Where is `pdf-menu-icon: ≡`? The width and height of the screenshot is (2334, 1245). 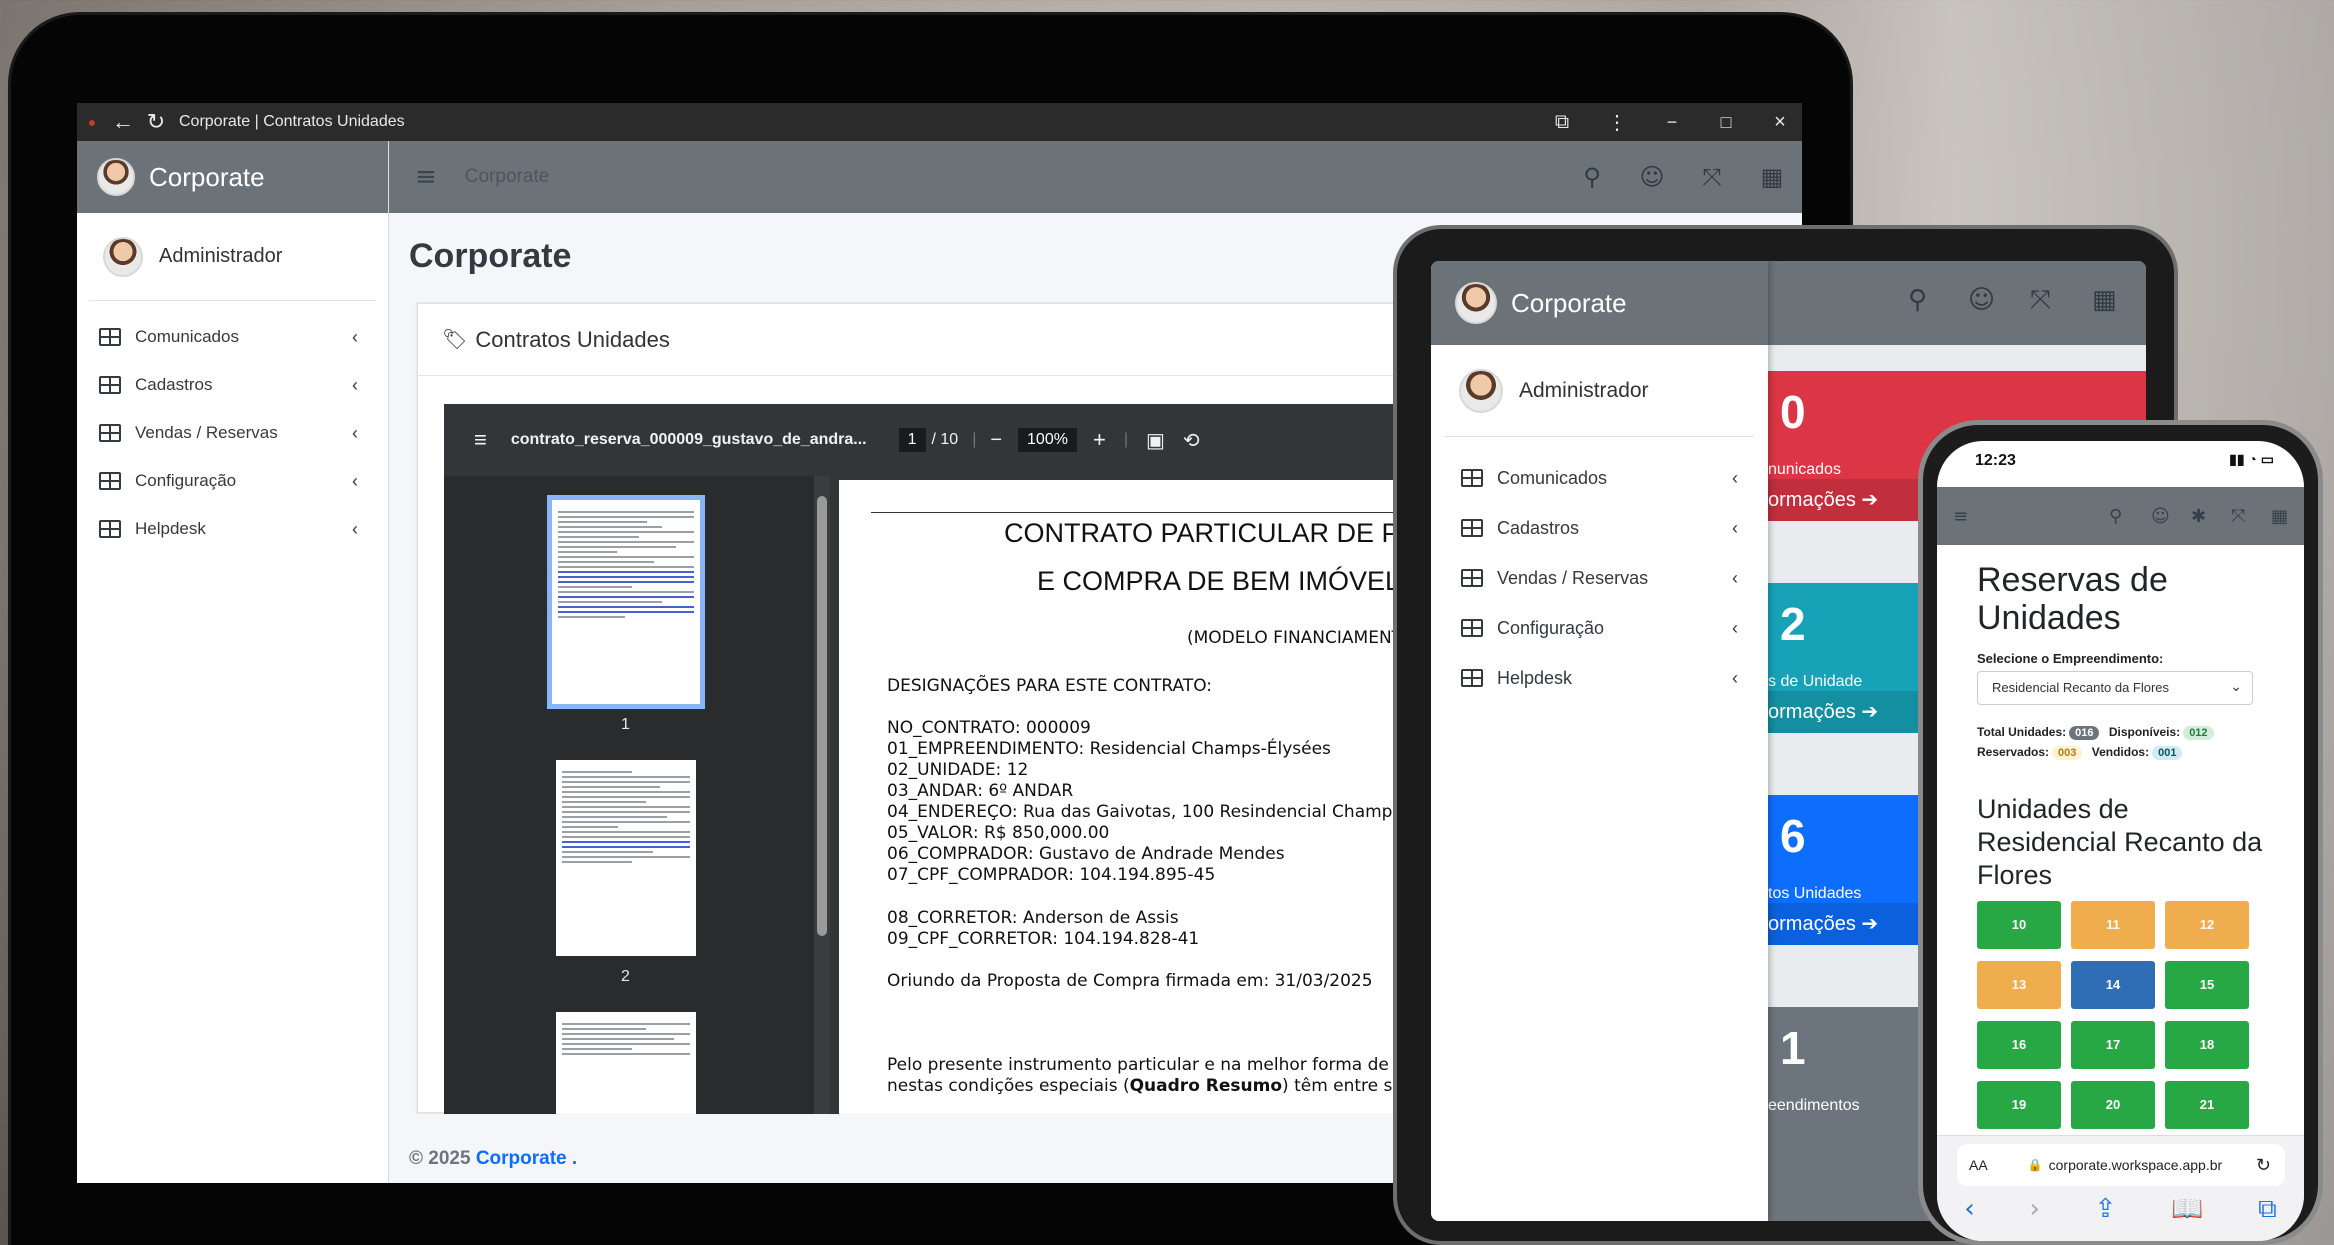 pdf-menu-icon: ≡ is located at coordinates (480, 440).